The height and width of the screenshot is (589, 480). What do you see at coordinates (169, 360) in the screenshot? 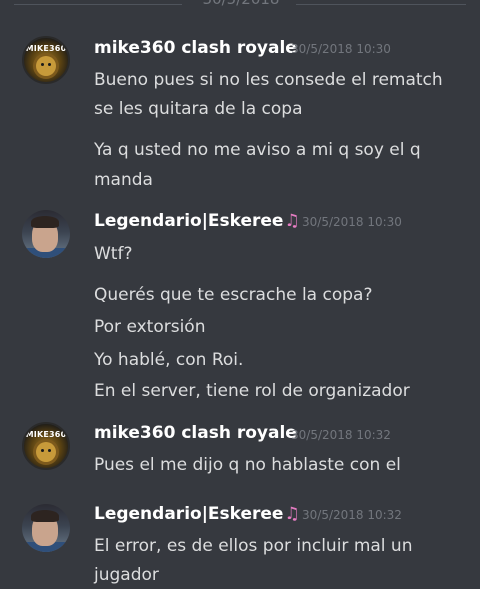
I see `message-line: Yo hablé, con Roi.` at bounding box center [169, 360].